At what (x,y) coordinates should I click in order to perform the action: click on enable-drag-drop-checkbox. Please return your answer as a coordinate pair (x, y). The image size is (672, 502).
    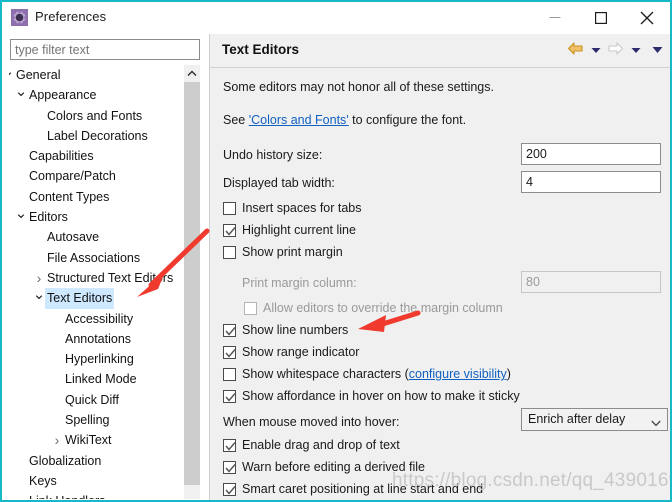
    Looking at the image, I should click on (229, 445).